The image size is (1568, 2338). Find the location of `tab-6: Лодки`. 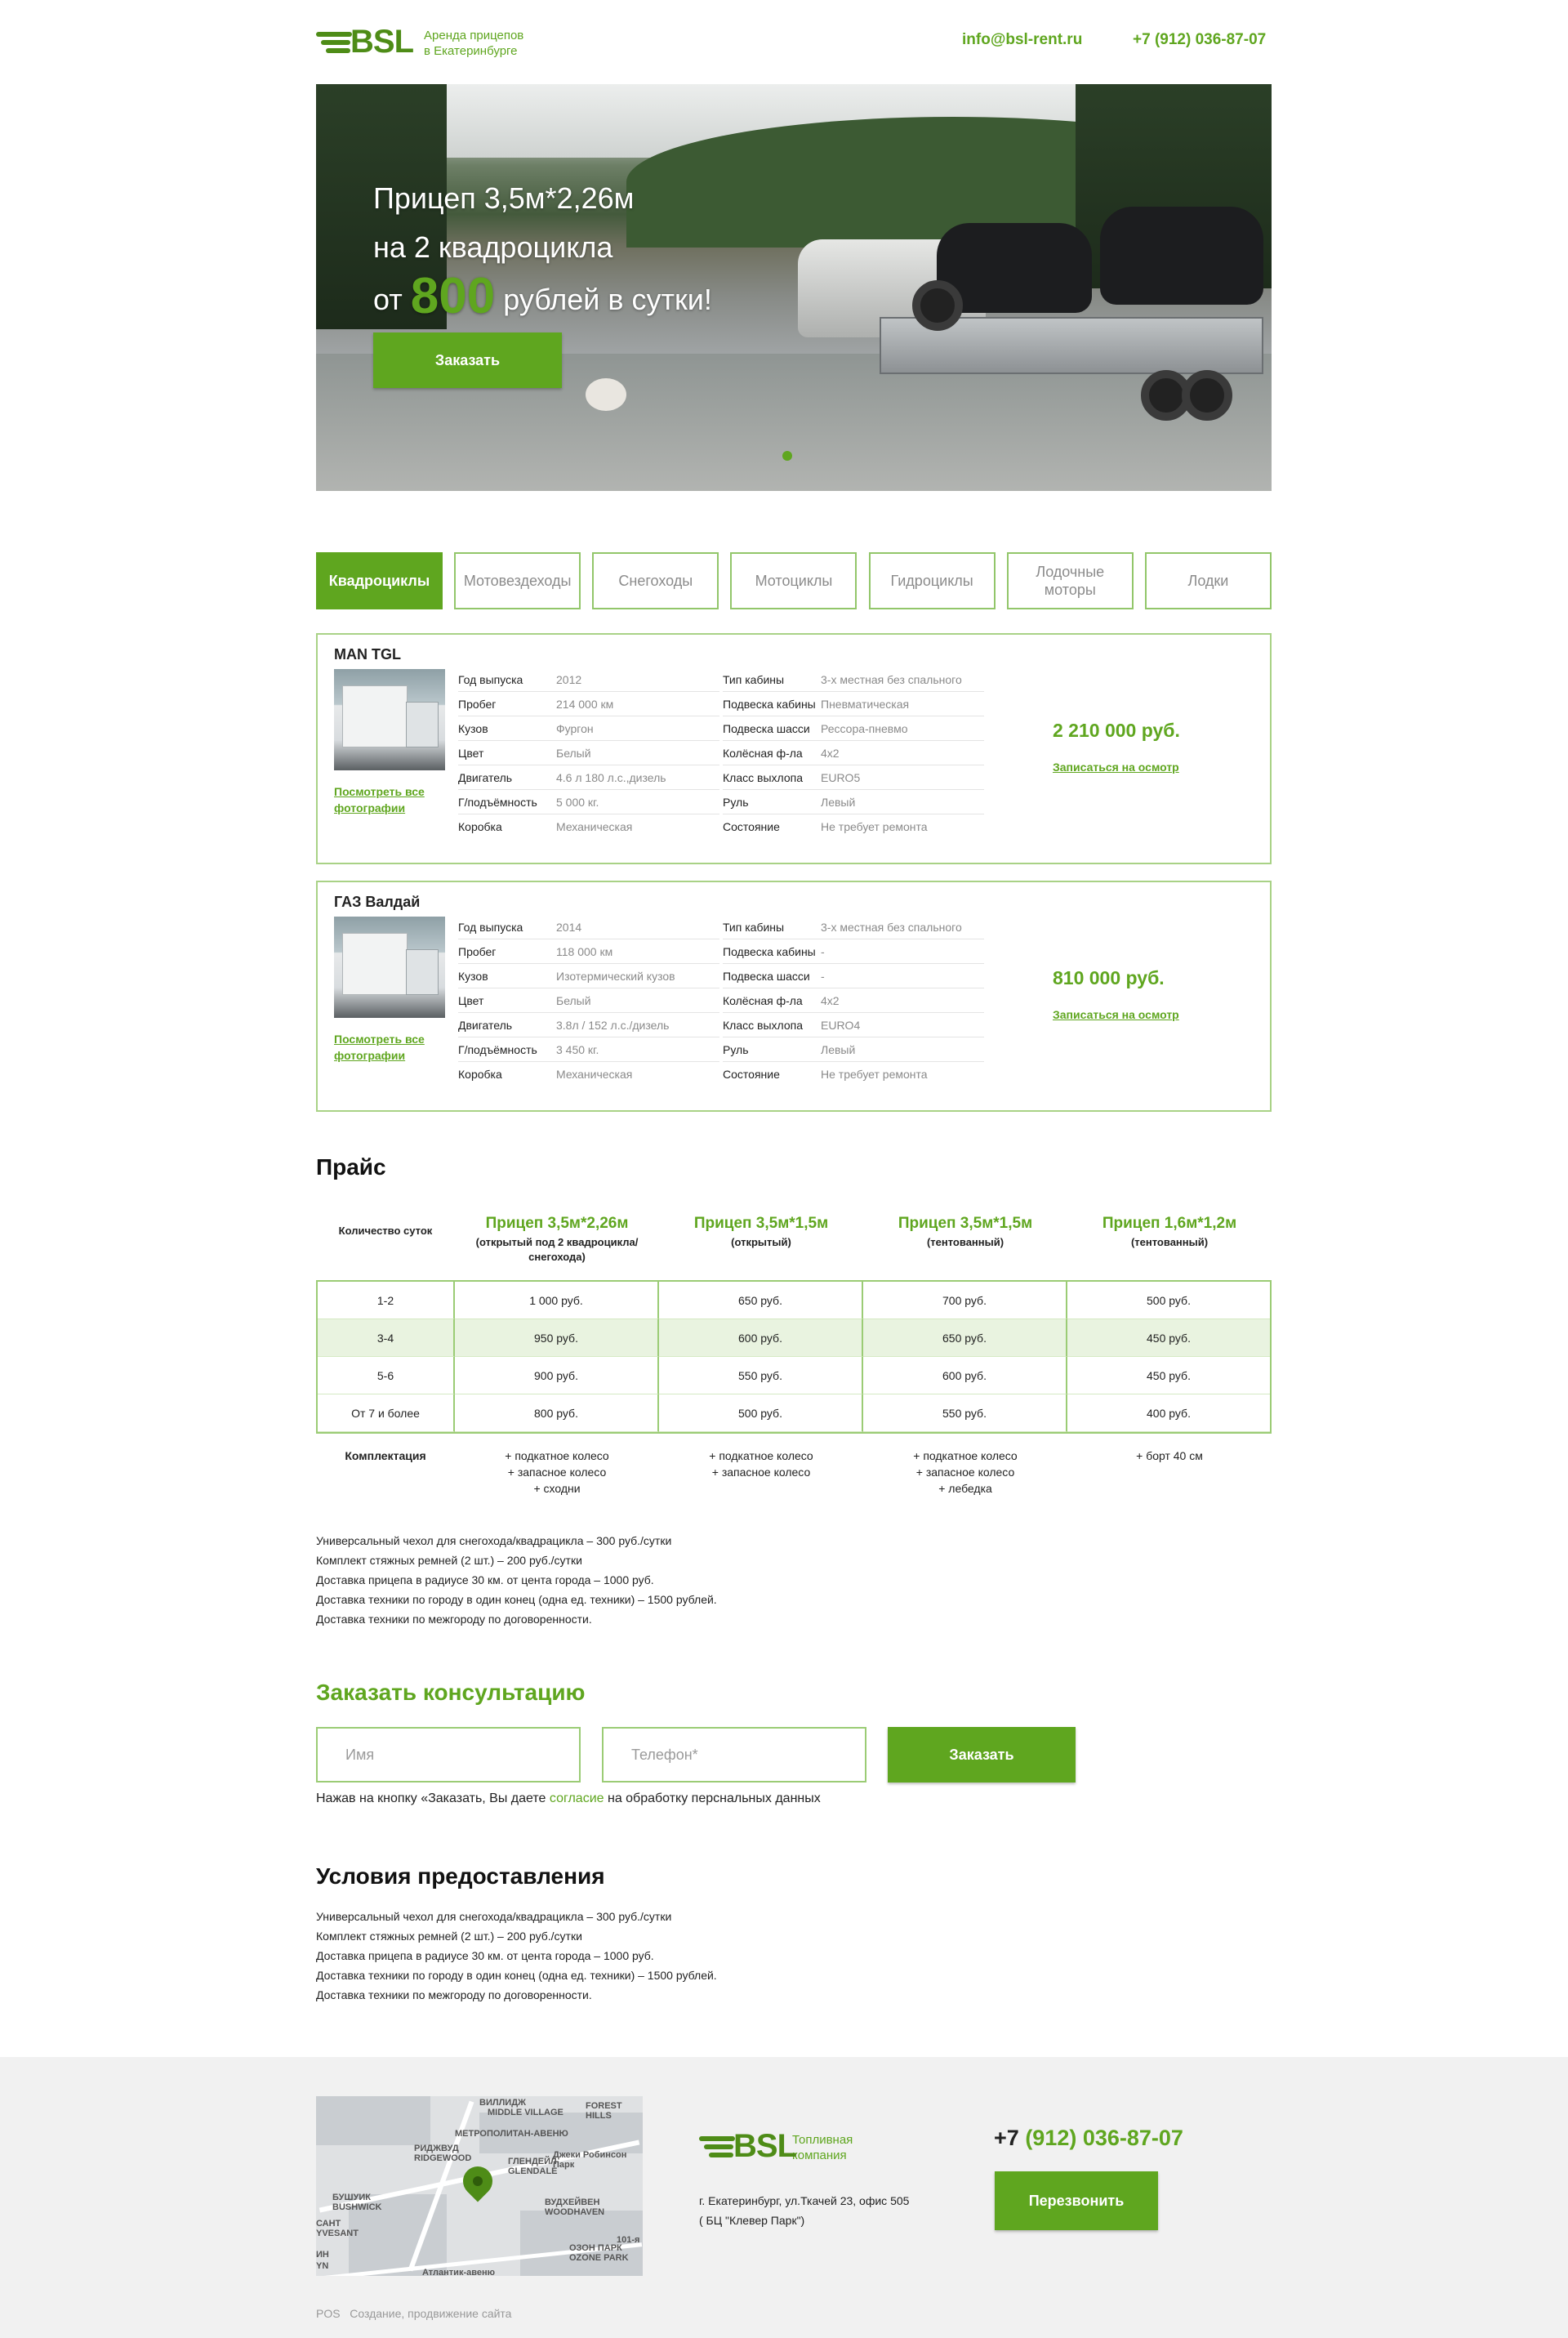

tab-6: Лодки is located at coordinates (1208, 580).